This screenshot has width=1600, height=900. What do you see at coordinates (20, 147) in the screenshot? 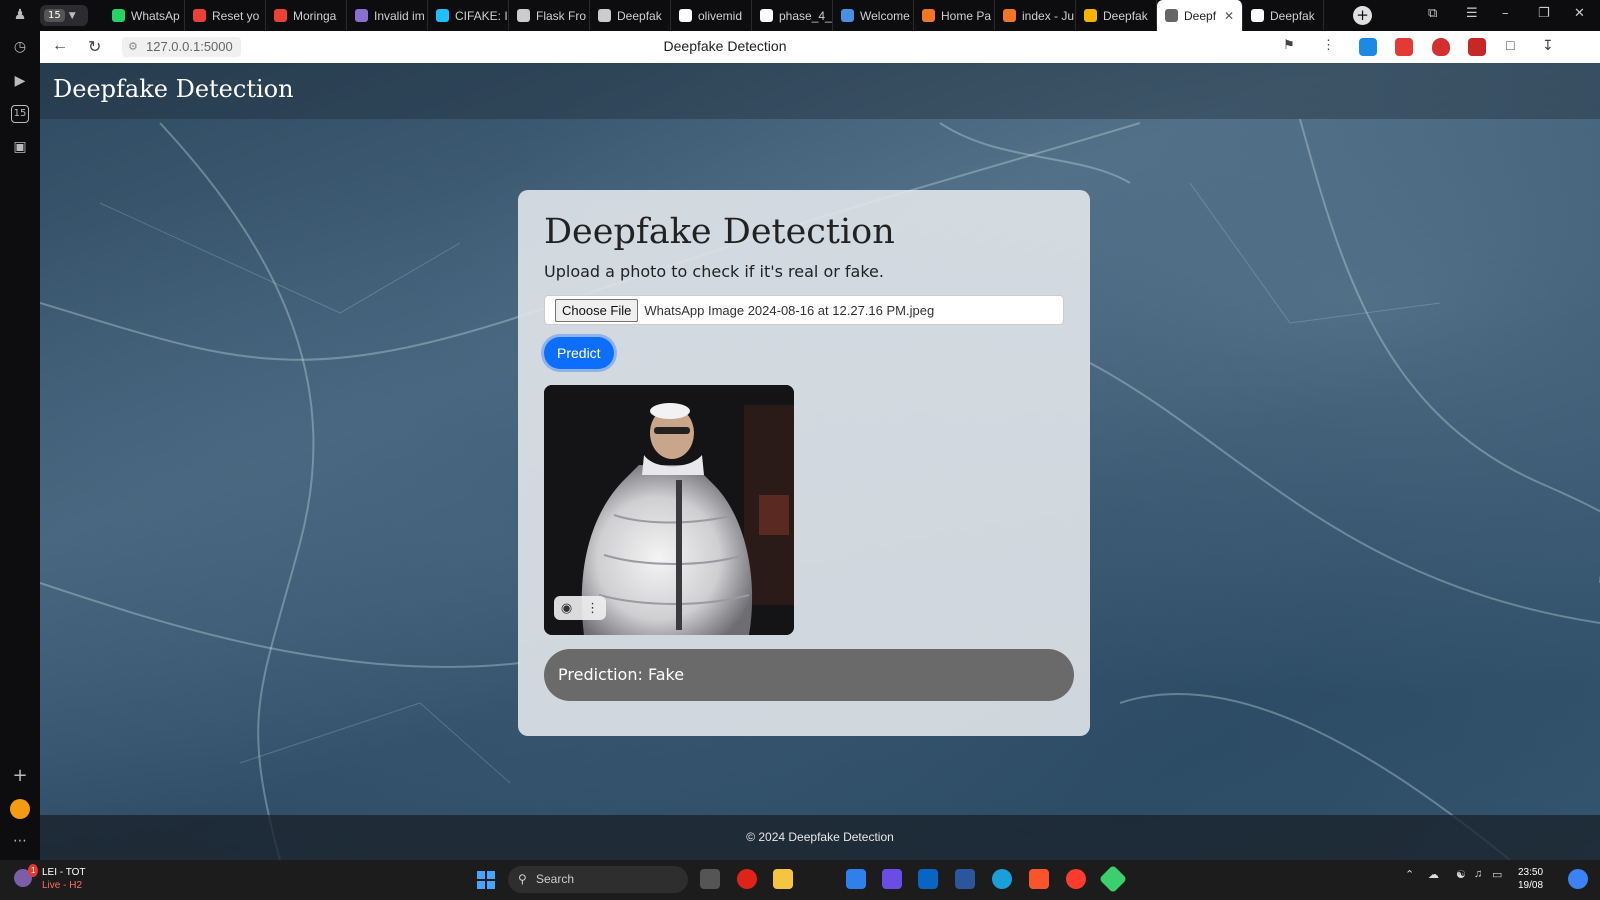
I see `screenshot-icon: ▣` at bounding box center [20, 147].